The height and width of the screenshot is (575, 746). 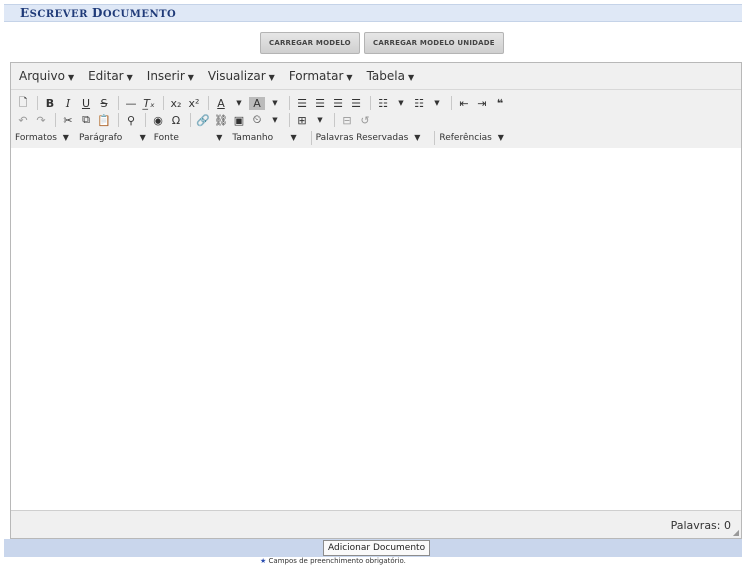 What do you see at coordinates (376, 524) in the screenshot?
I see `editor-statusbar: Palavras: 0 ◢` at bounding box center [376, 524].